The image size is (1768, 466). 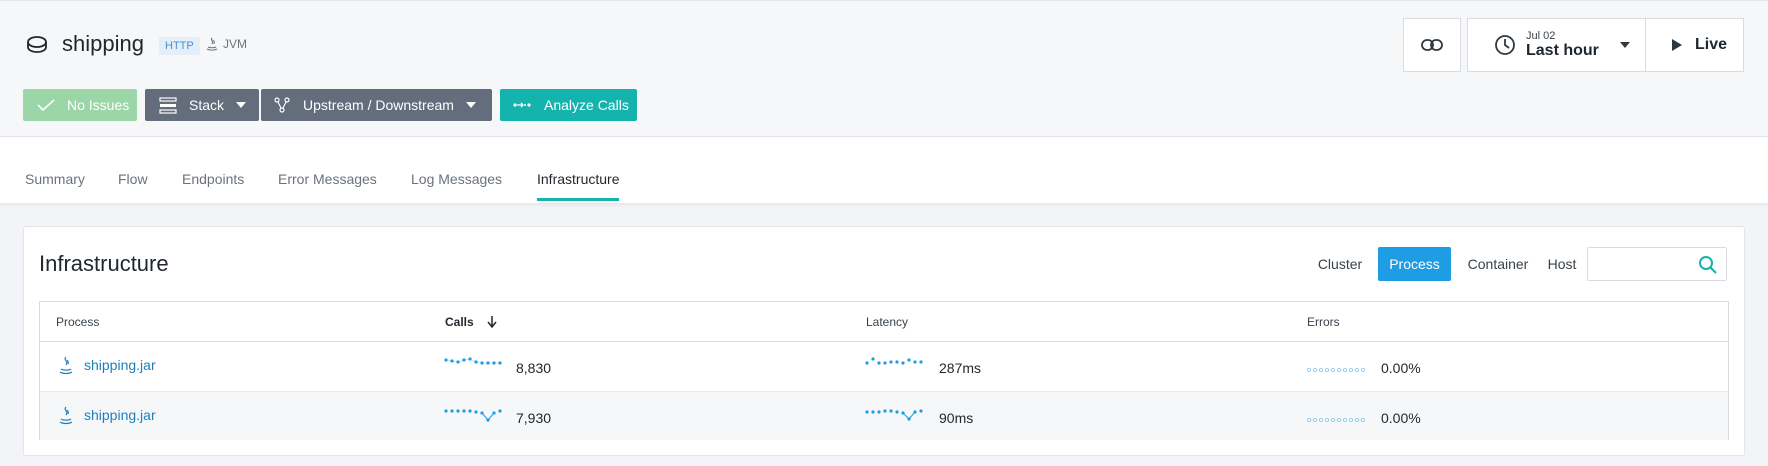 I want to click on active-tab-indicator, so click(x=578, y=199).